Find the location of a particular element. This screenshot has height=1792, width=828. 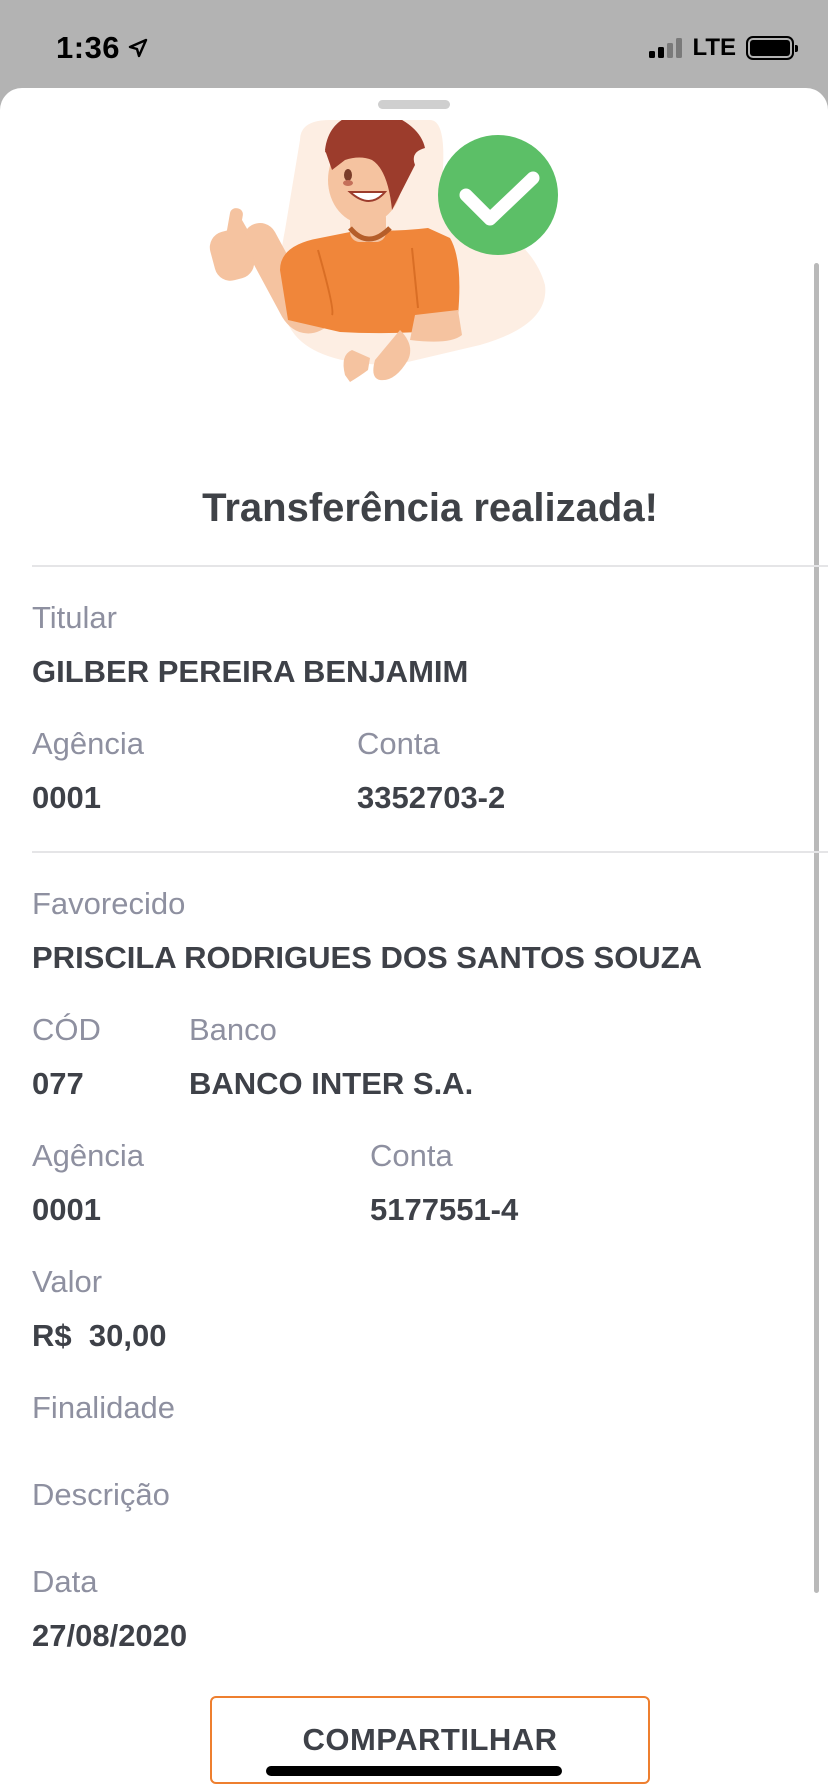

network-type: LTE is located at coordinates (714, 47).